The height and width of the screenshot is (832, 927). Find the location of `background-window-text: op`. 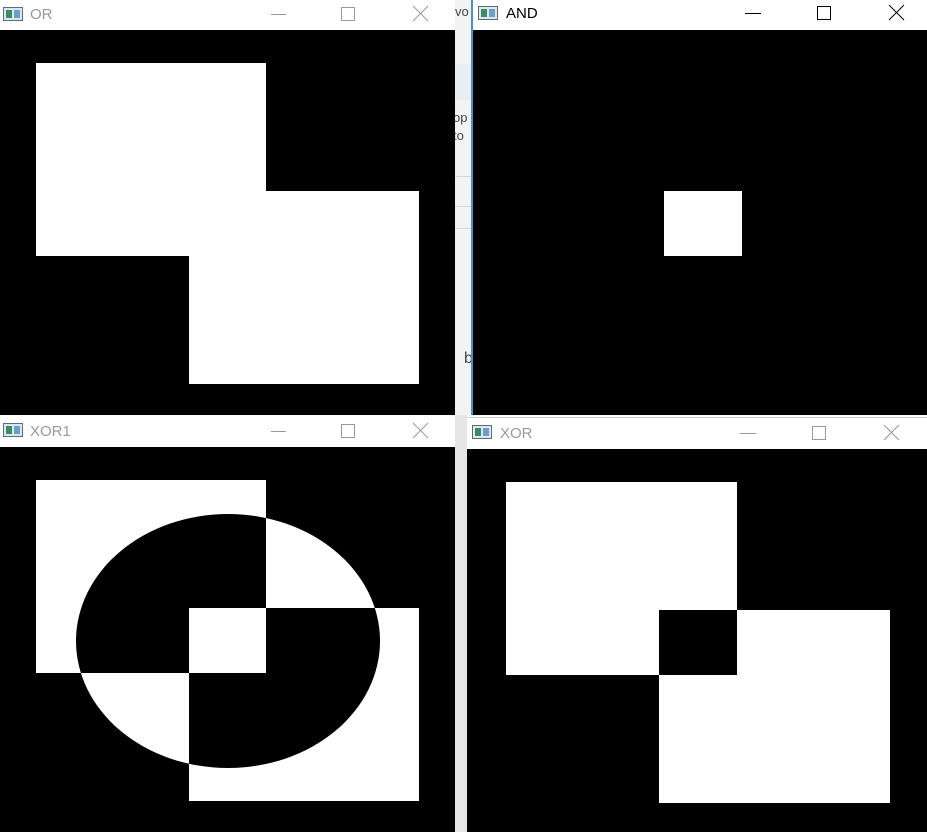

background-window-text: op is located at coordinates (461, 117).